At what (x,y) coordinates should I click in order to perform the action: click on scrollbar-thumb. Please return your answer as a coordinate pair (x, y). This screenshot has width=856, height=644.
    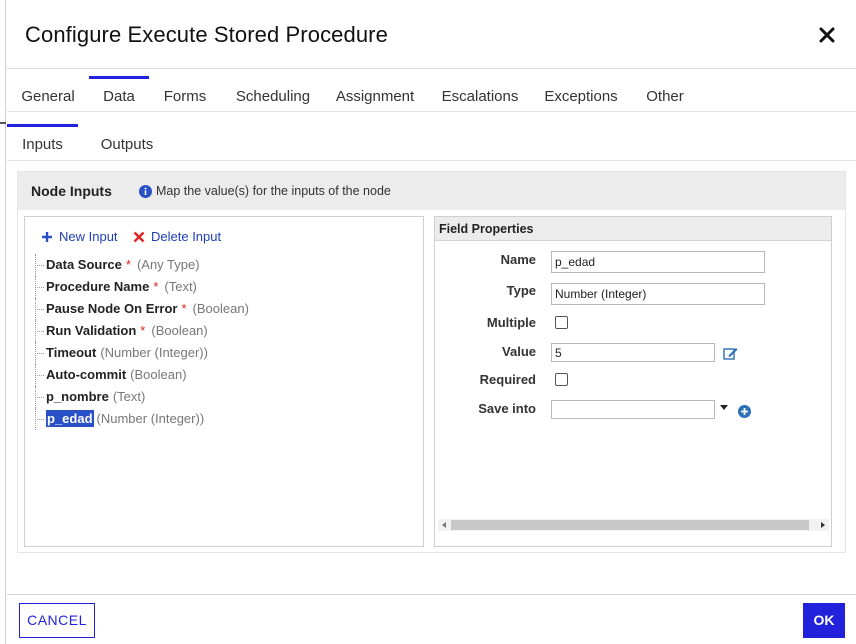
    Looking at the image, I should click on (630, 525).